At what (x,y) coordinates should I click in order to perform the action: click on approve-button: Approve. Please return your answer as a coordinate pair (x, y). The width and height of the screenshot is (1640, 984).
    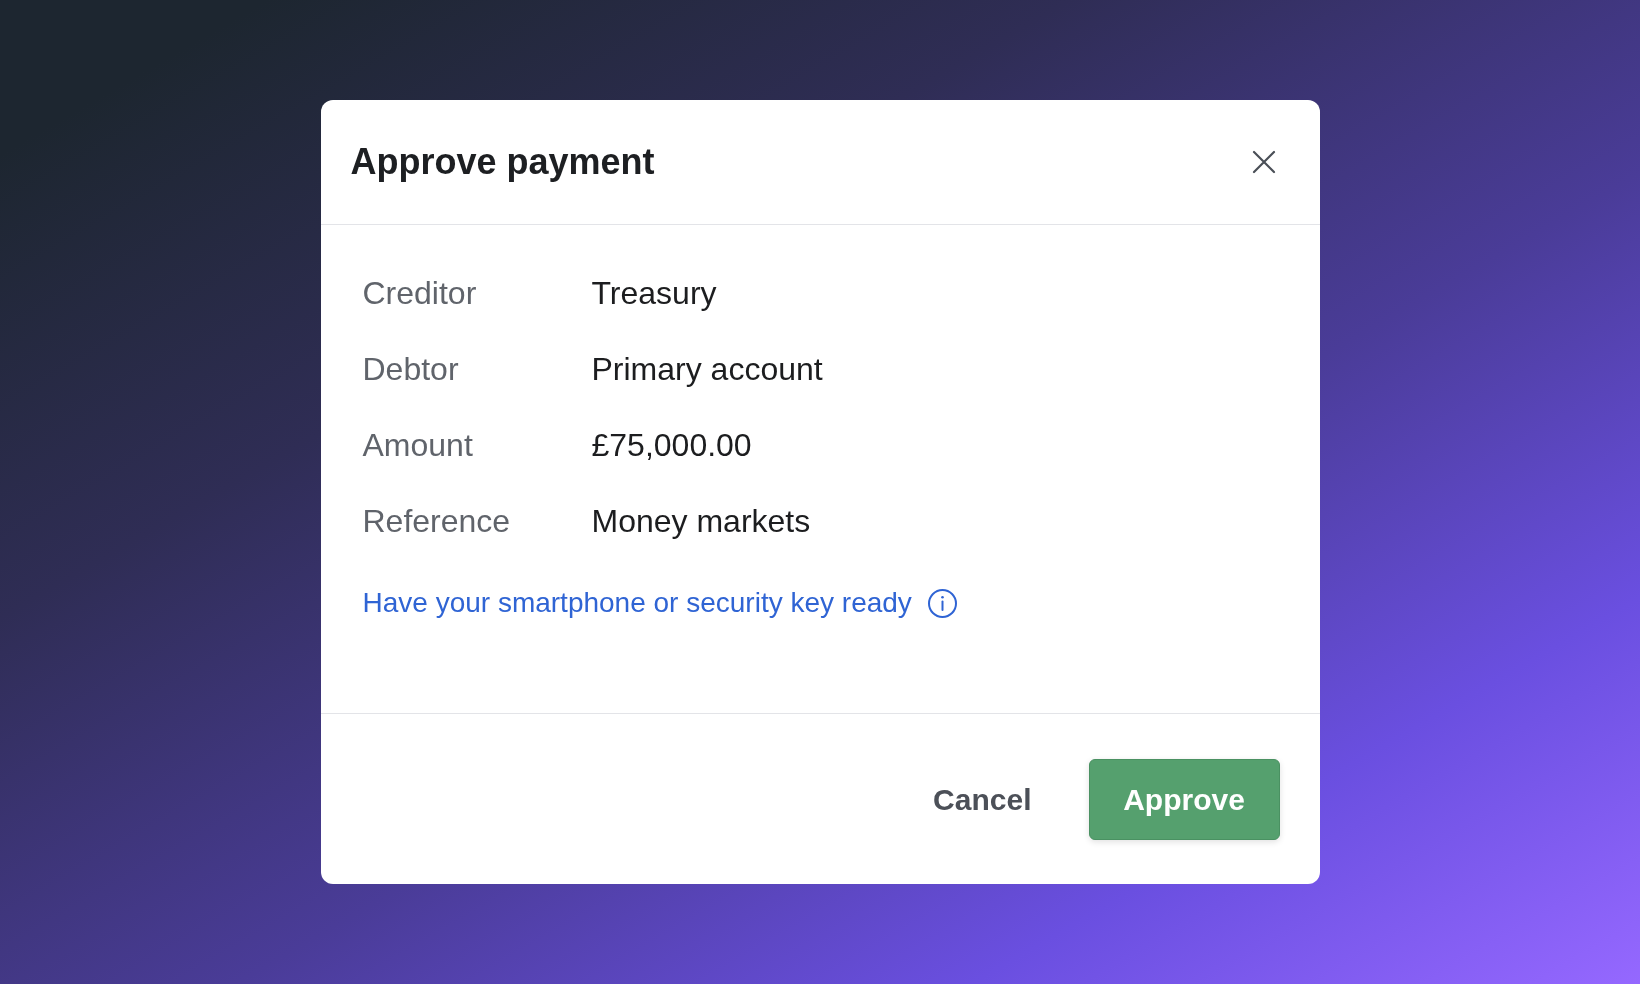
    Looking at the image, I should click on (1184, 799).